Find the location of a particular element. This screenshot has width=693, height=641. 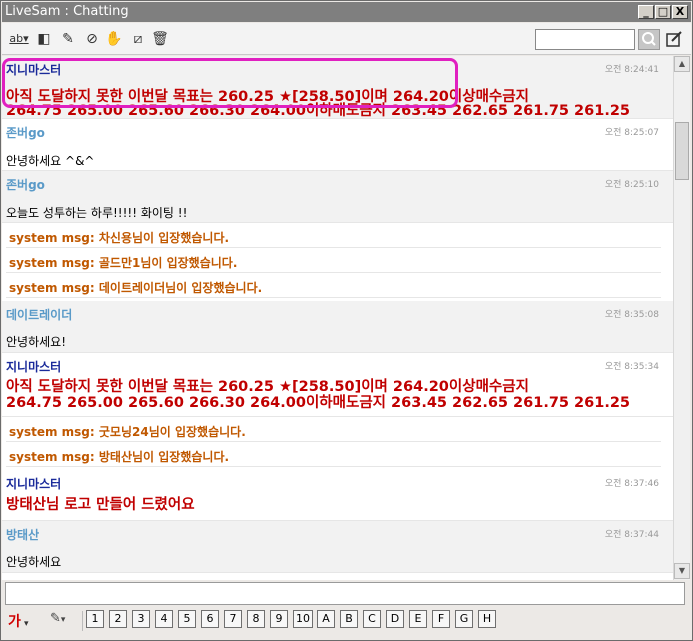

message-text: 방태산님 로고 만들어 드렸어요 is located at coordinates (100, 505).